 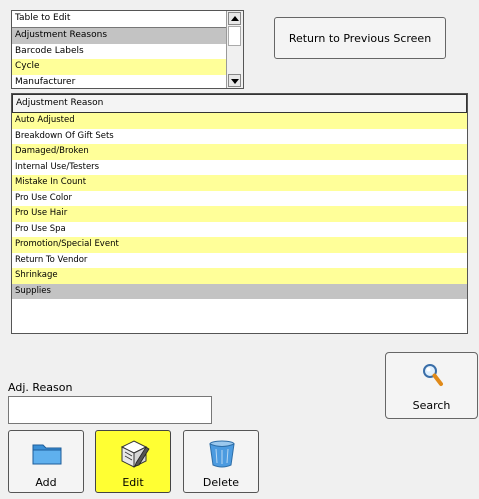 What do you see at coordinates (40, 387) in the screenshot?
I see `adj-reason-label: Adj. Reason` at bounding box center [40, 387].